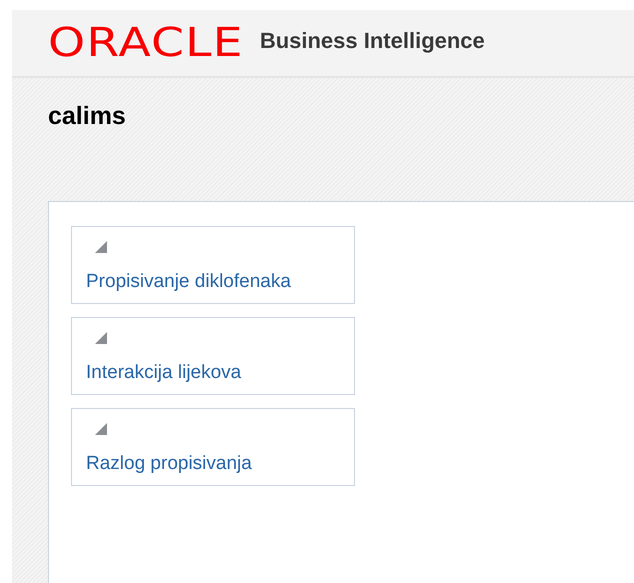  What do you see at coordinates (87, 116) in the screenshot?
I see `page-title: calims` at bounding box center [87, 116].